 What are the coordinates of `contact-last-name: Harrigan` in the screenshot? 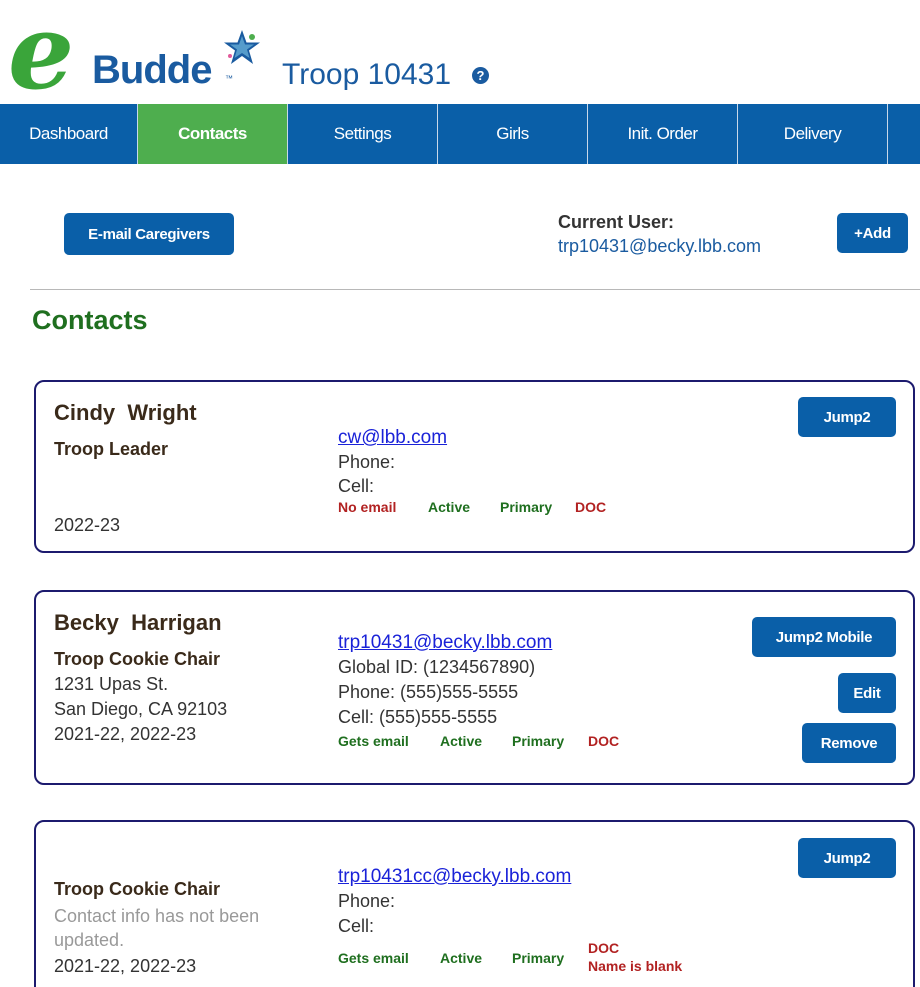 It's located at (176, 622).